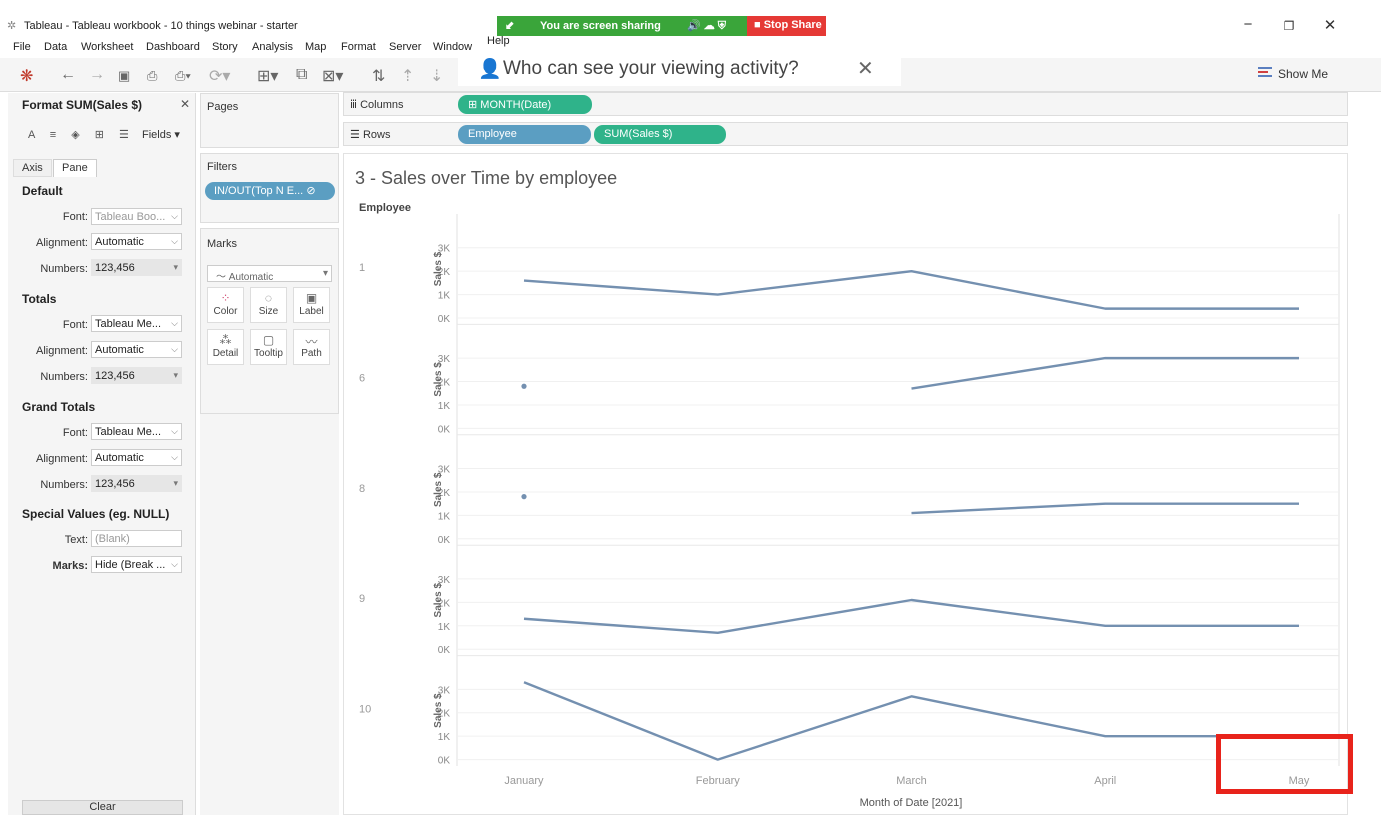 This screenshot has width=1381, height=816. What do you see at coordinates (301, 75) in the screenshot?
I see `duplicate-sheet-icon: ⧉` at bounding box center [301, 75].